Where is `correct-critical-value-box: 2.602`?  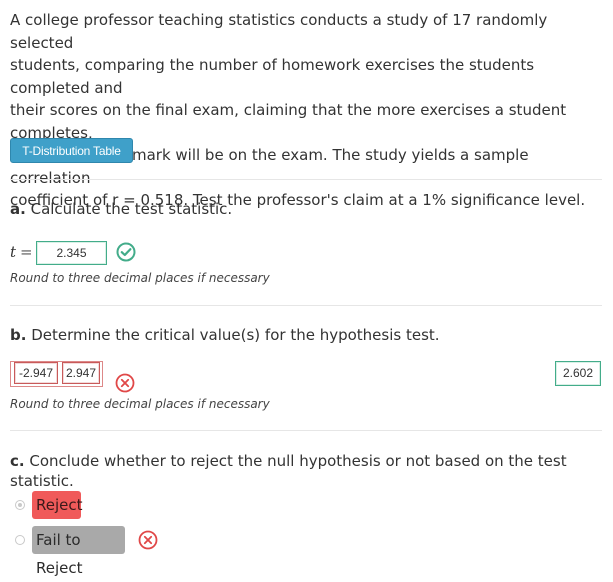 correct-critical-value-box: 2.602 is located at coordinates (578, 373).